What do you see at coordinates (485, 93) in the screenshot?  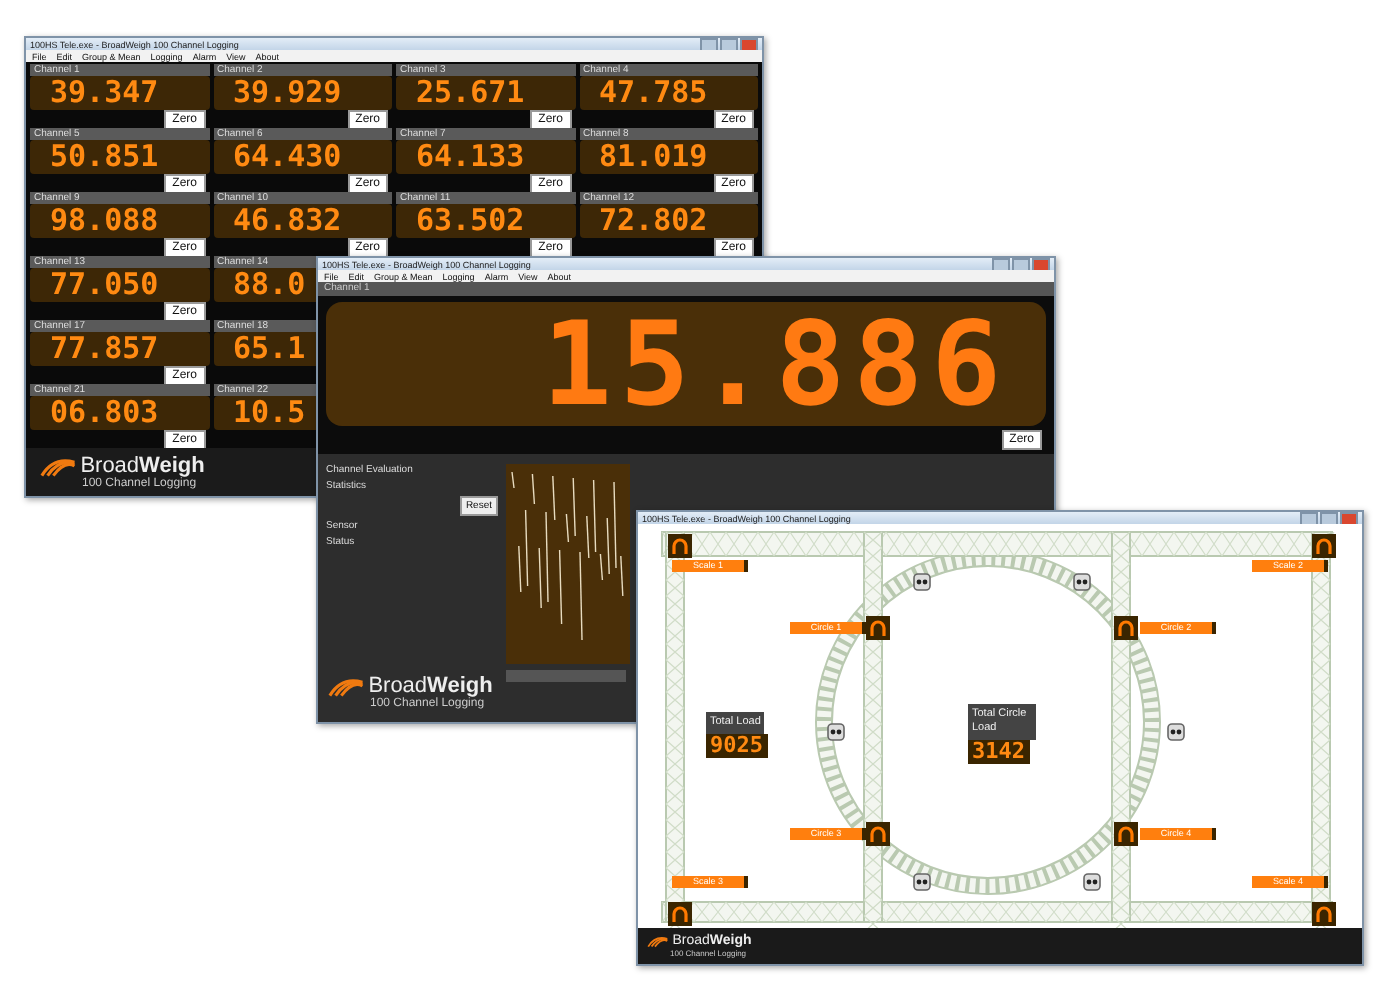 I see `segment-display: 25.671` at bounding box center [485, 93].